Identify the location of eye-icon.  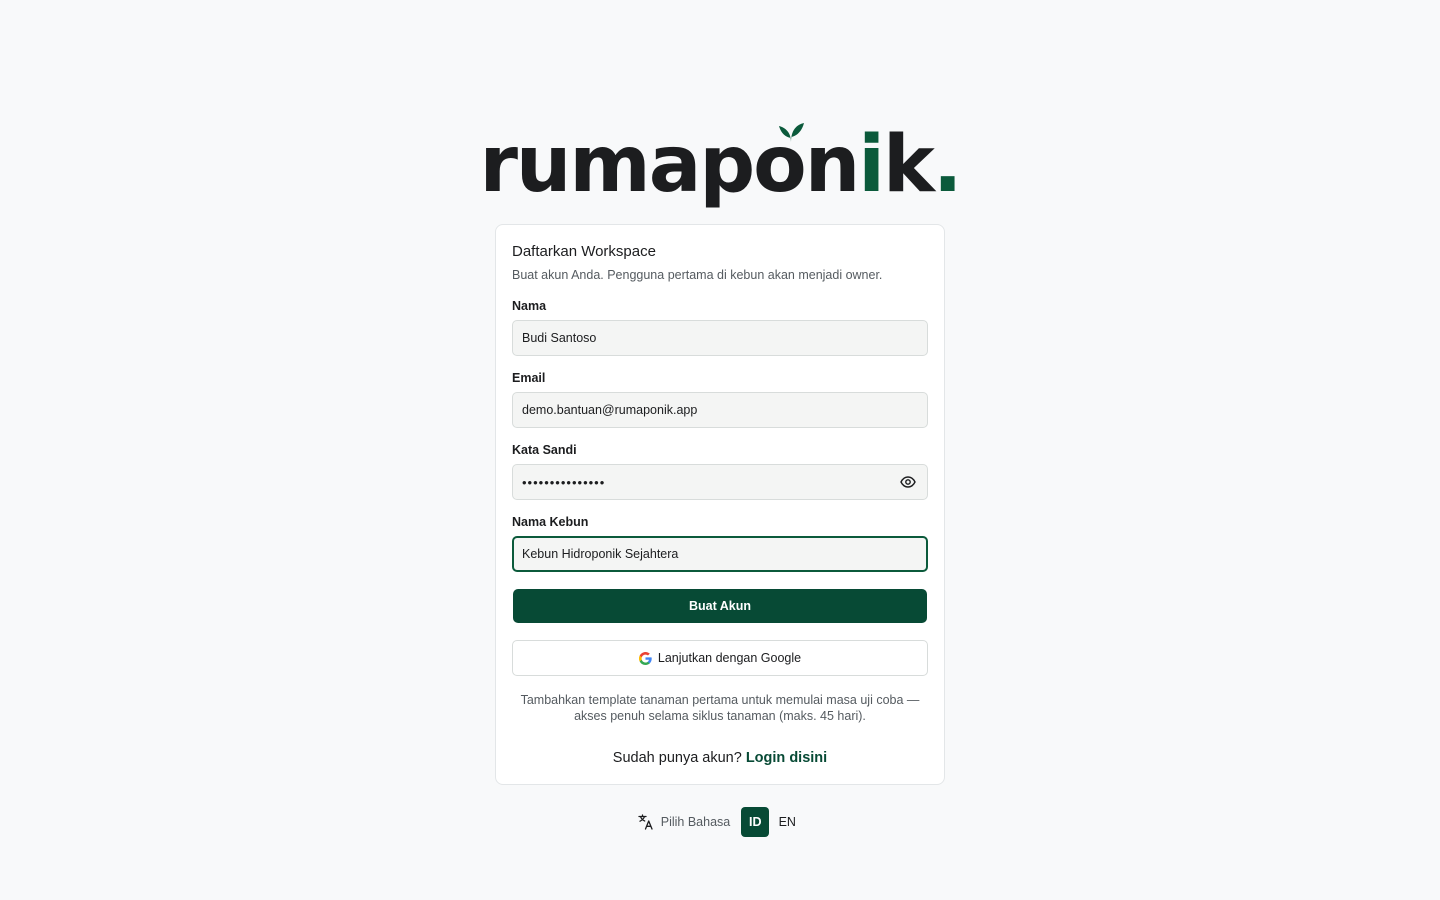
(908, 482).